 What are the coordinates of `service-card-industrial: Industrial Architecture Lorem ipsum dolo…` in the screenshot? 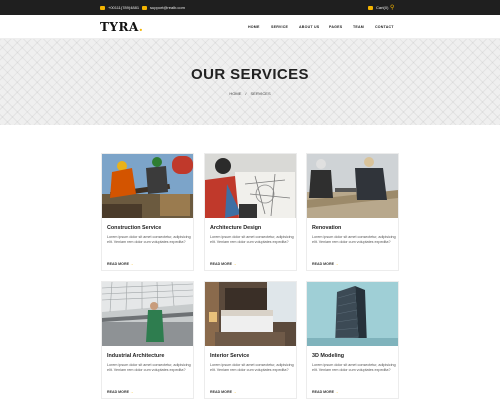 It's located at (147, 340).